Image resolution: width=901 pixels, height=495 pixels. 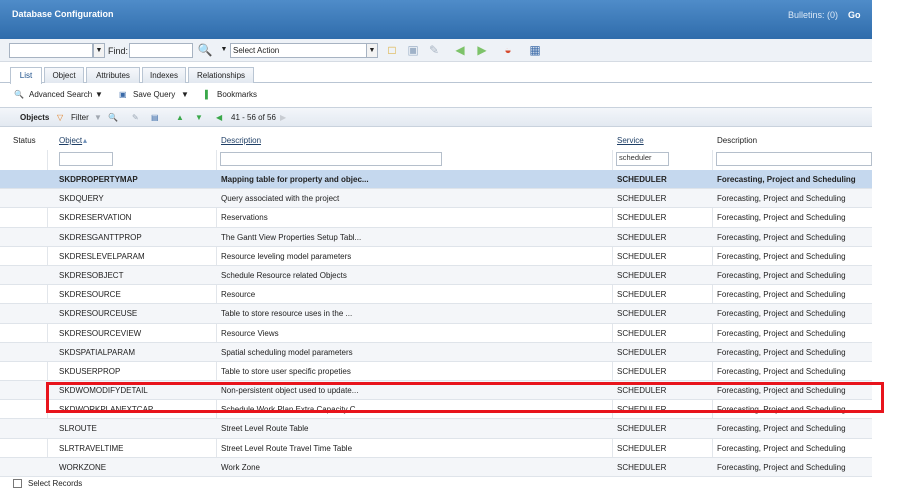 What do you see at coordinates (241, 140) in the screenshot?
I see `column-header-description: Description` at bounding box center [241, 140].